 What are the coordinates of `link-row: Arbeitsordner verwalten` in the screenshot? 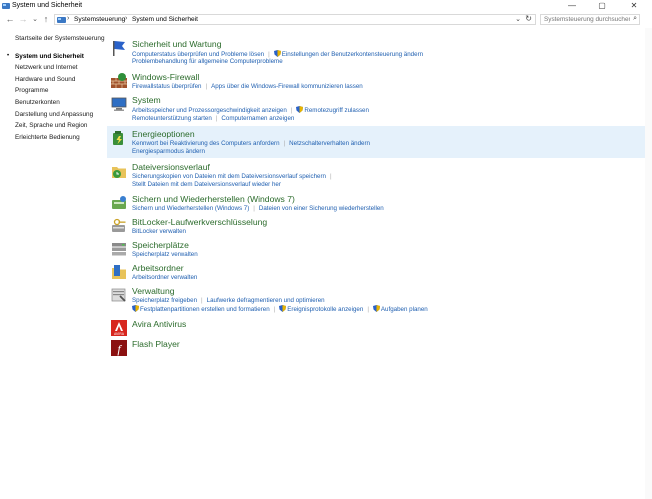 It's located at (164, 277).